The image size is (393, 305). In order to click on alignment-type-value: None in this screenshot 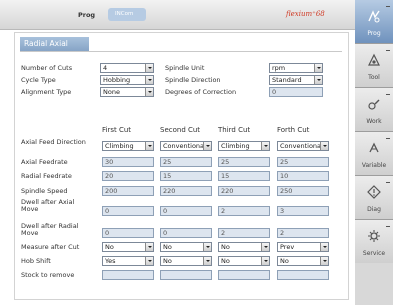, I will do `click(111, 92)`.